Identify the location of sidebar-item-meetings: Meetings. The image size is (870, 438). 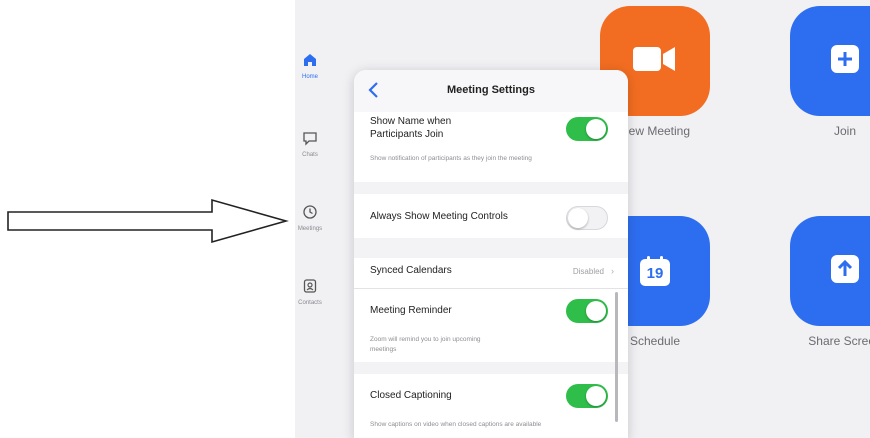
(310, 217).